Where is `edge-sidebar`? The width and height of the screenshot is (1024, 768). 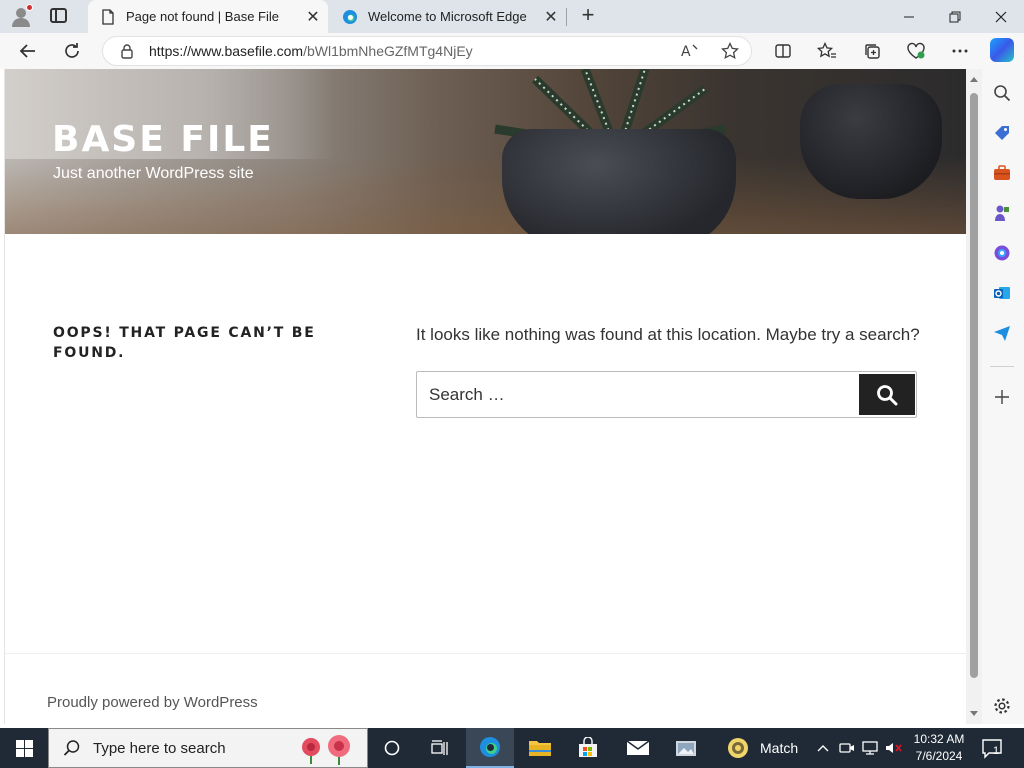 edge-sidebar is located at coordinates (1003, 396).